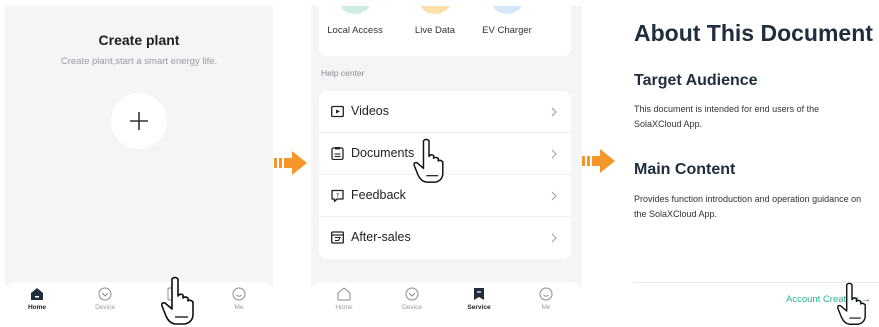 The width and height of the screenshot is (879, 327). What do you see at coordinates (445, 112) in the screenshot?
I see `help-item-videos: Videos` at bounding box center [445, 112].